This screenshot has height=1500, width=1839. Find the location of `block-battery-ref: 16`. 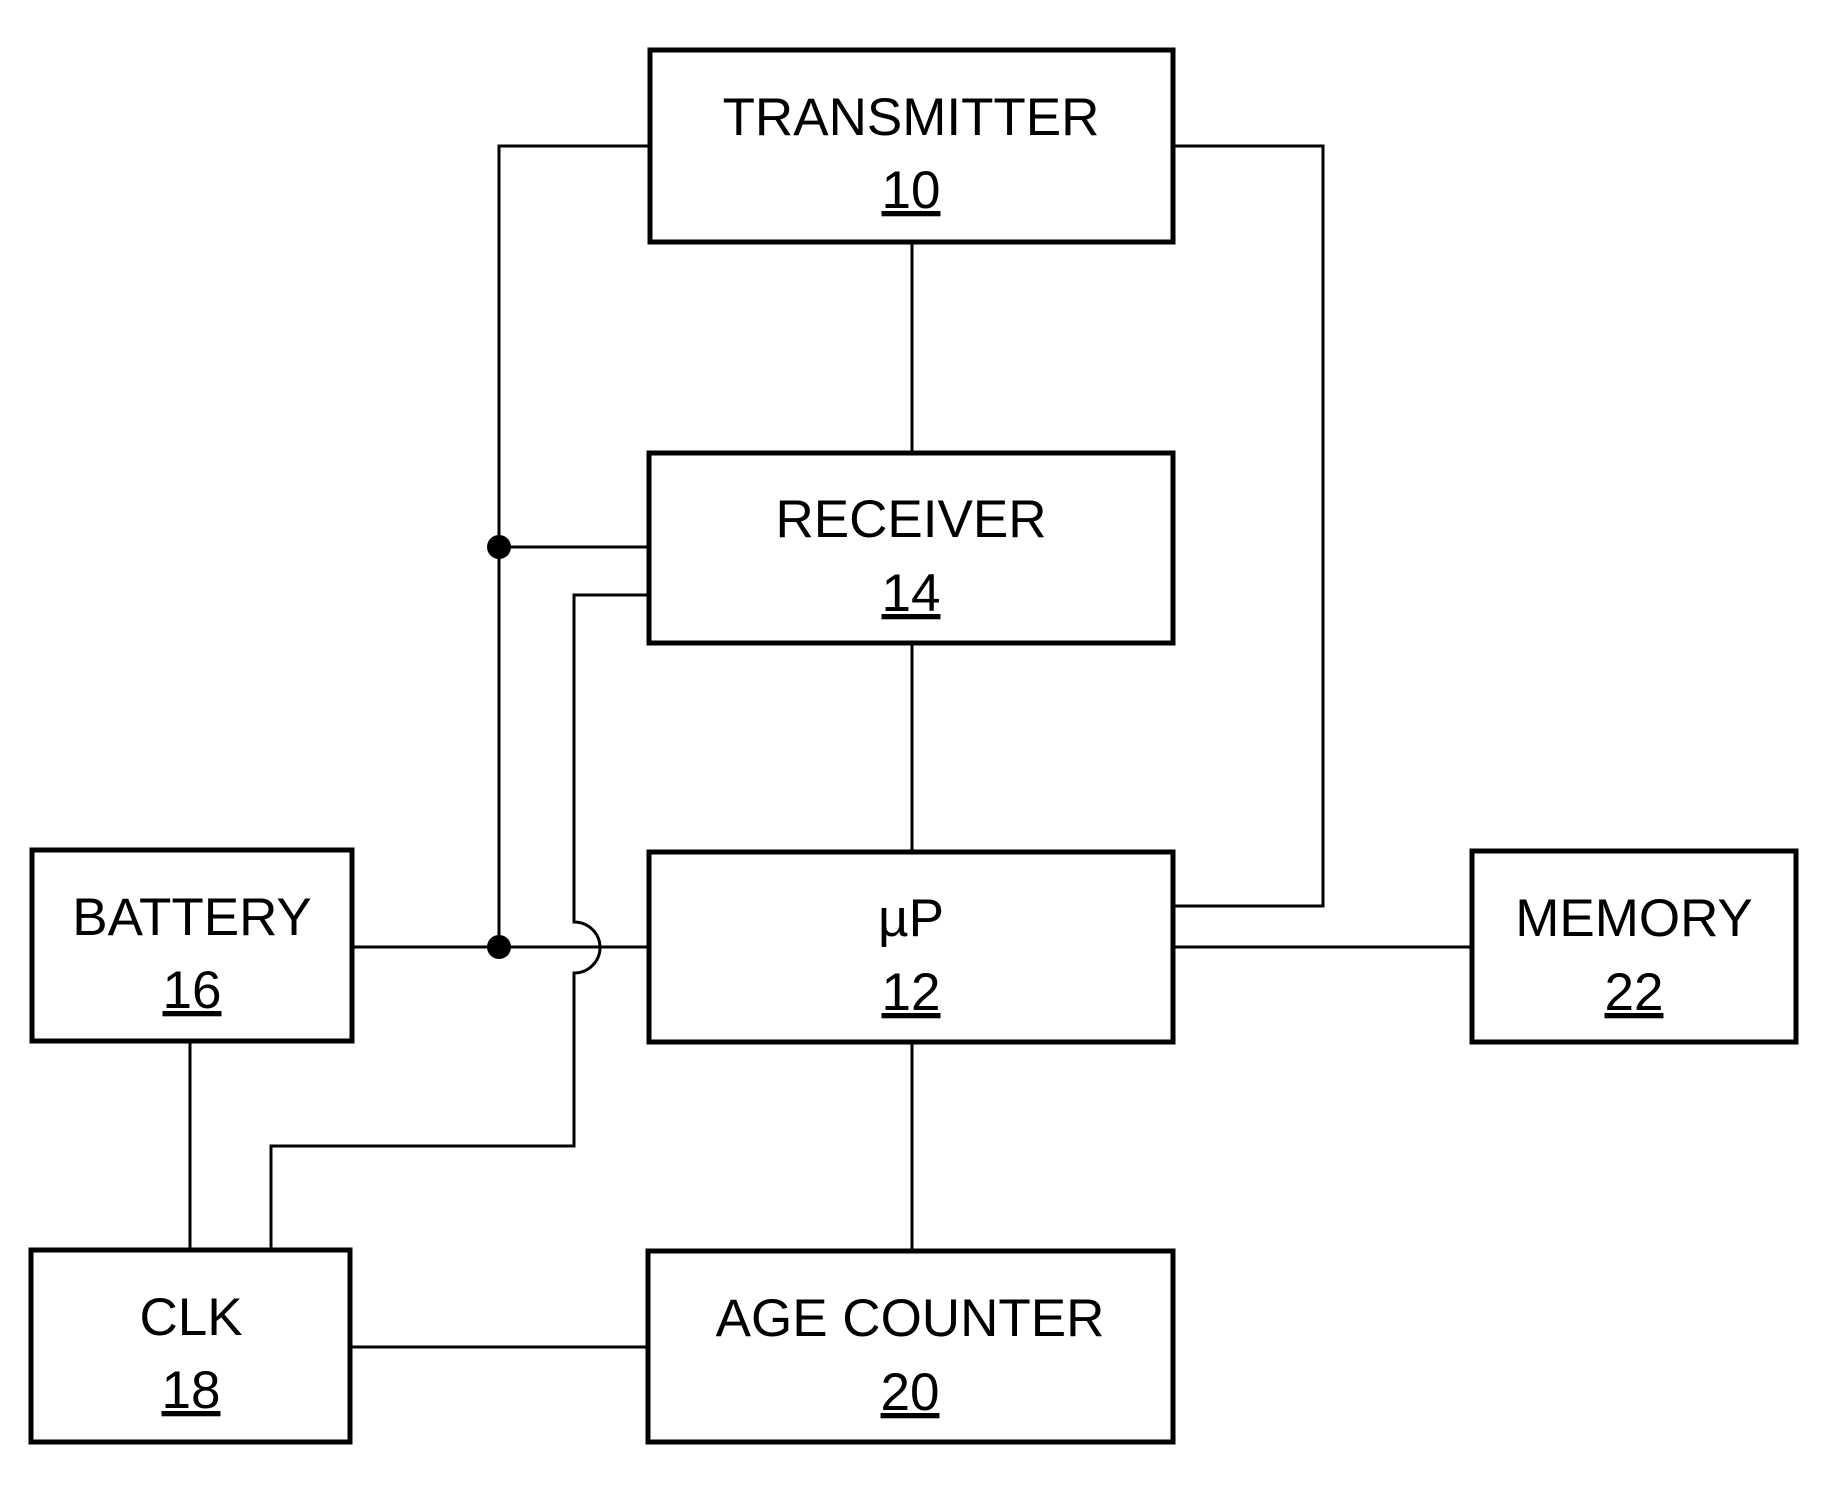

block-battery-ref: 16 is located at coordinates (192, 990).